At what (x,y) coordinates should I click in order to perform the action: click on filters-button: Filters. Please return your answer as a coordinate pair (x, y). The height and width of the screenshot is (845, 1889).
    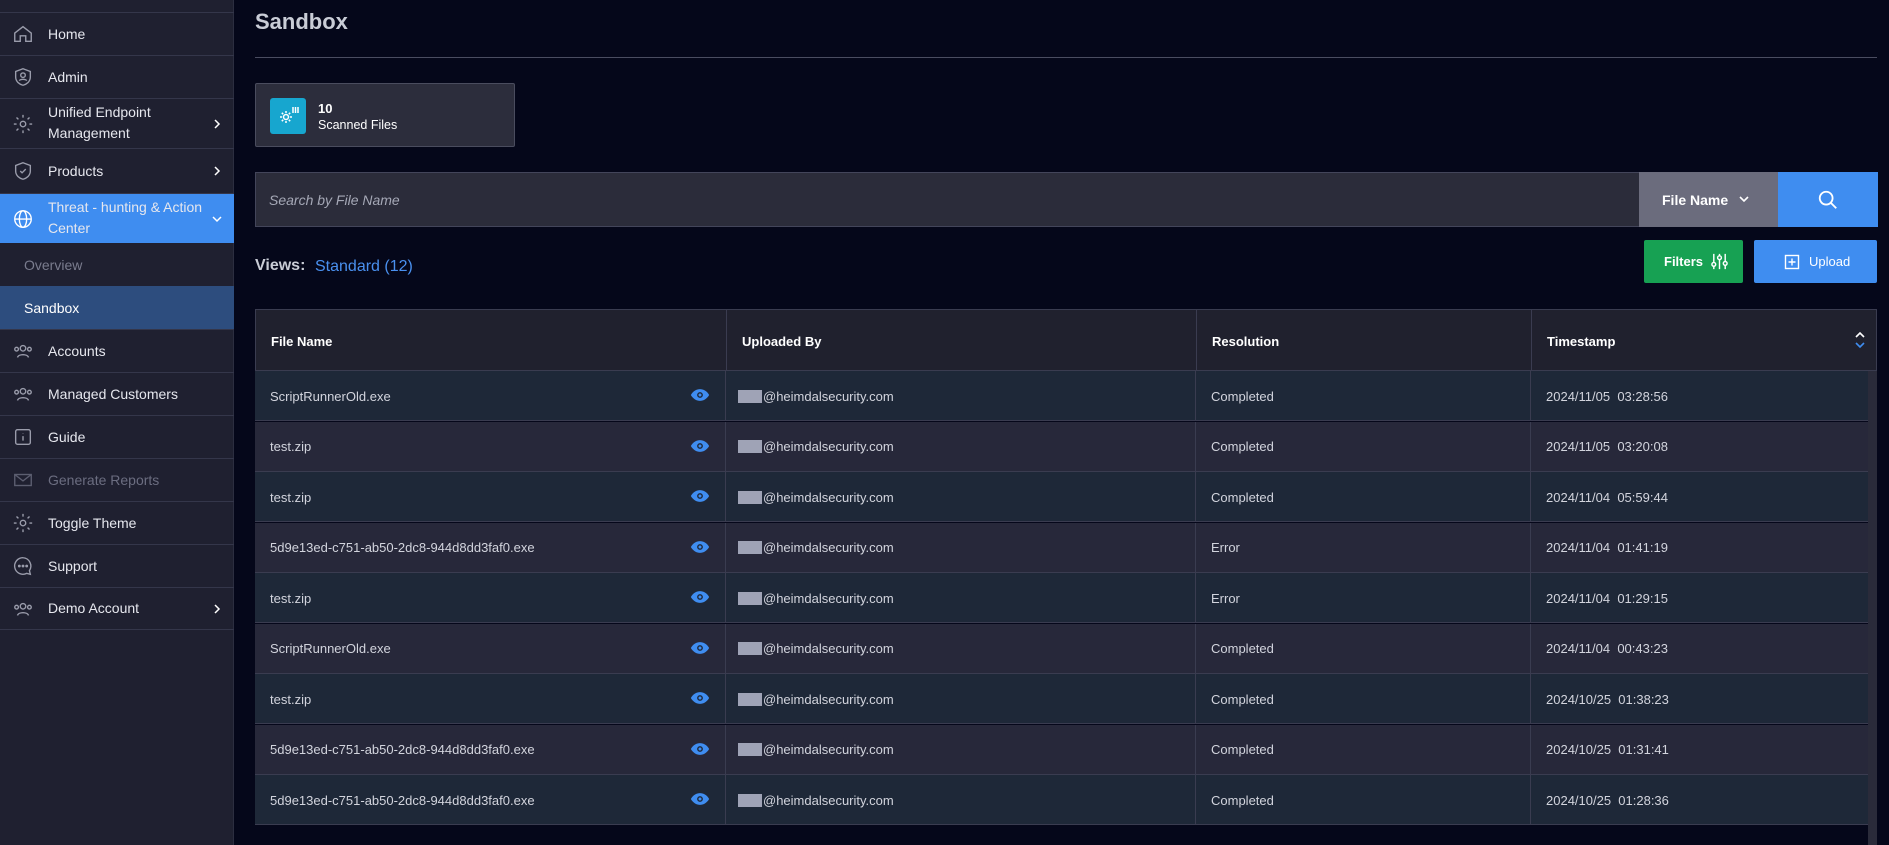
    Looking at the image, I should click on (1693, 261).